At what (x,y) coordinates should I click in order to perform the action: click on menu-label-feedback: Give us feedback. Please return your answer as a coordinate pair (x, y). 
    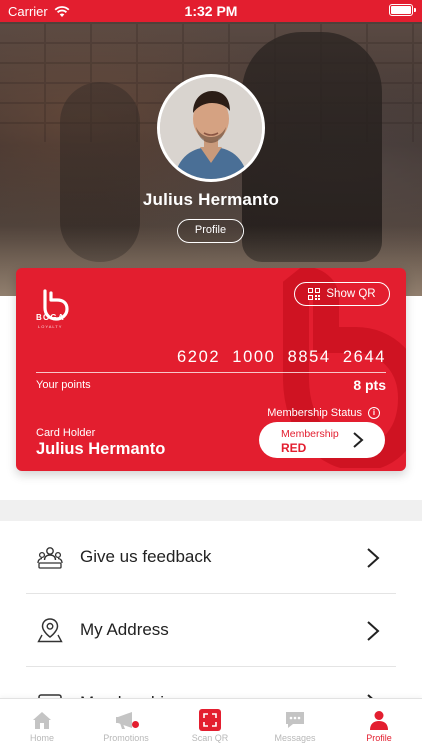
    Looking at the image, I should click on (146, 556).